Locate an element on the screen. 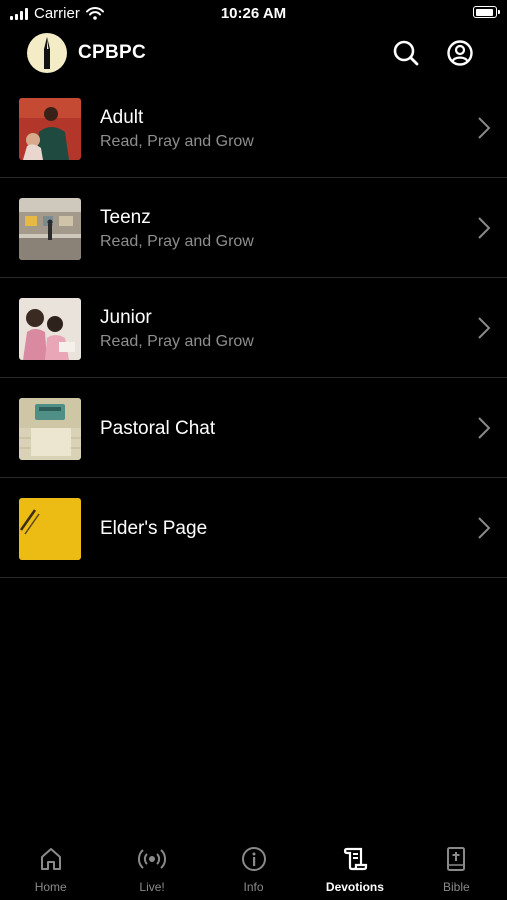 The image size is (507, 900). tab-home: Home is located at coordinates (50, 868).